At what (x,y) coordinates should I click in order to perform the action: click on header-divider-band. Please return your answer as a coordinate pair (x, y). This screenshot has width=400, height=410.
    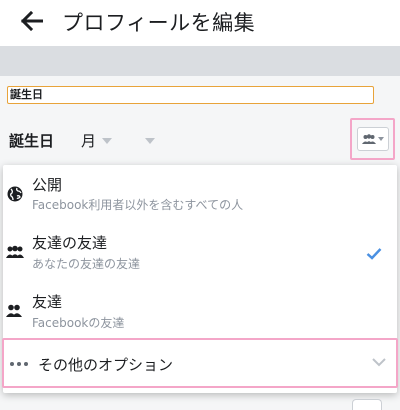
    Looking at the image, I should click on (200, 61).